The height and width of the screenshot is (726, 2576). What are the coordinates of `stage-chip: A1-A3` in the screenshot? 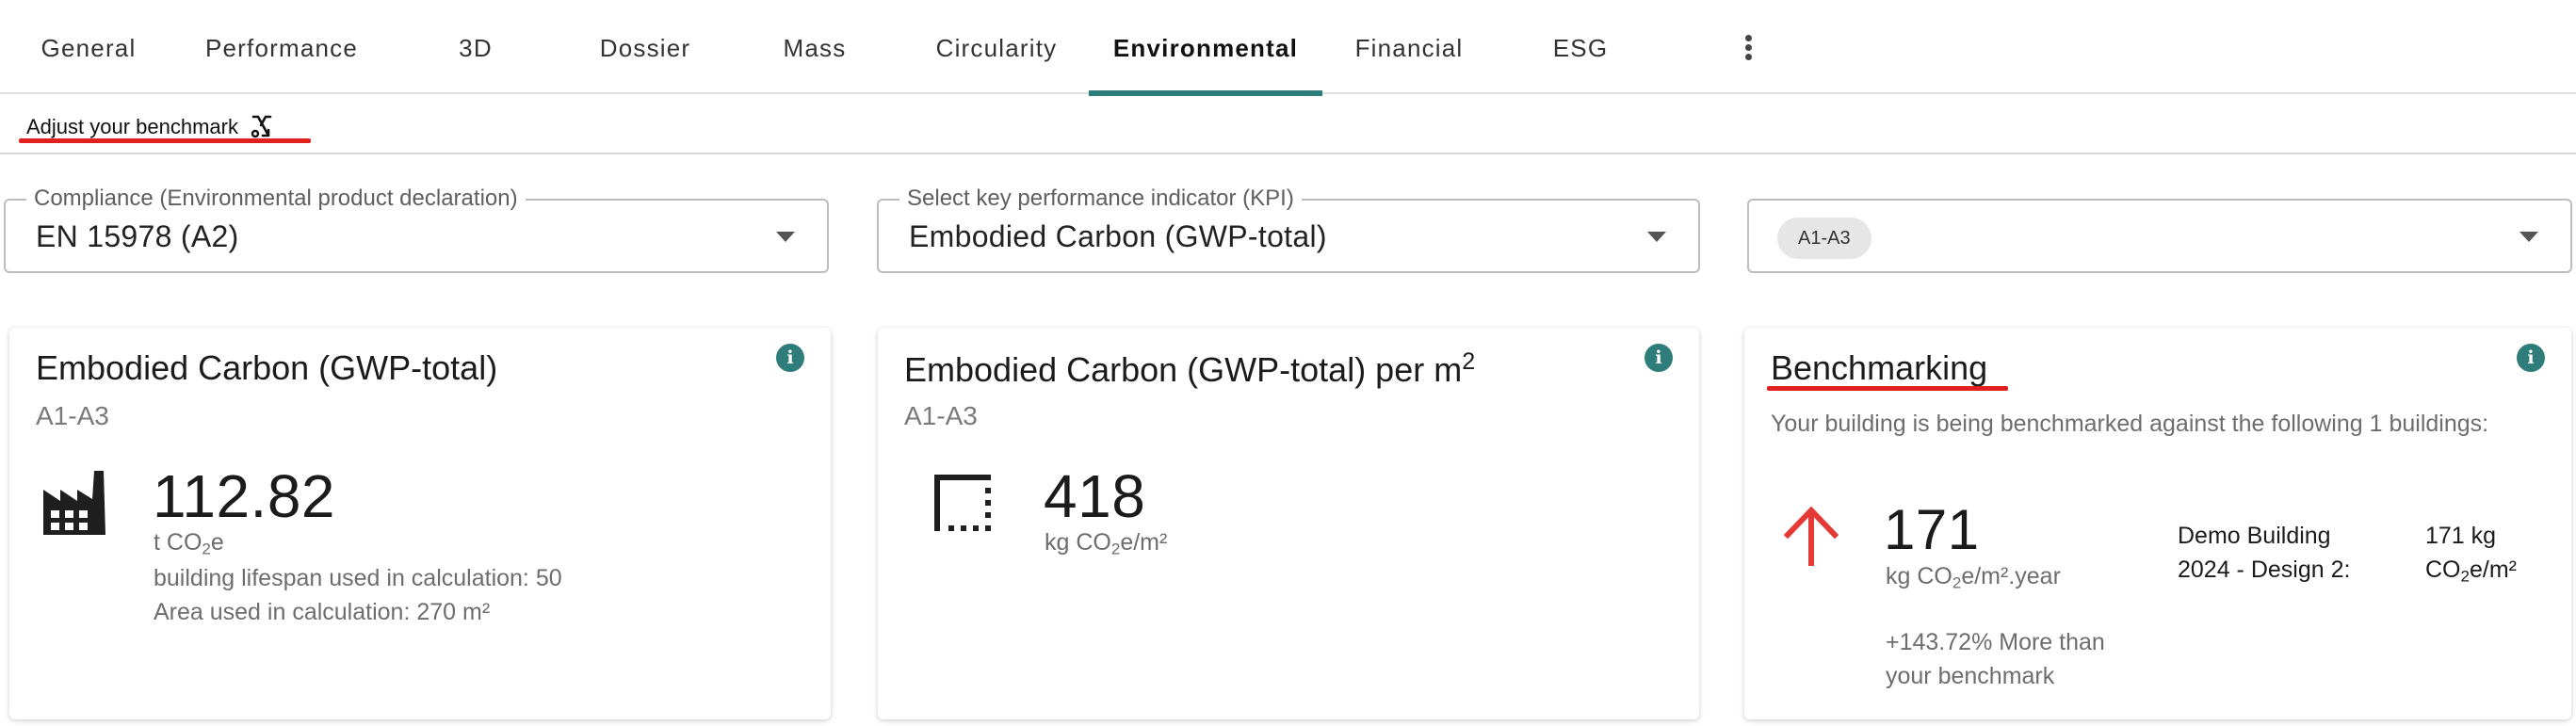 It's located at (1824, 238).